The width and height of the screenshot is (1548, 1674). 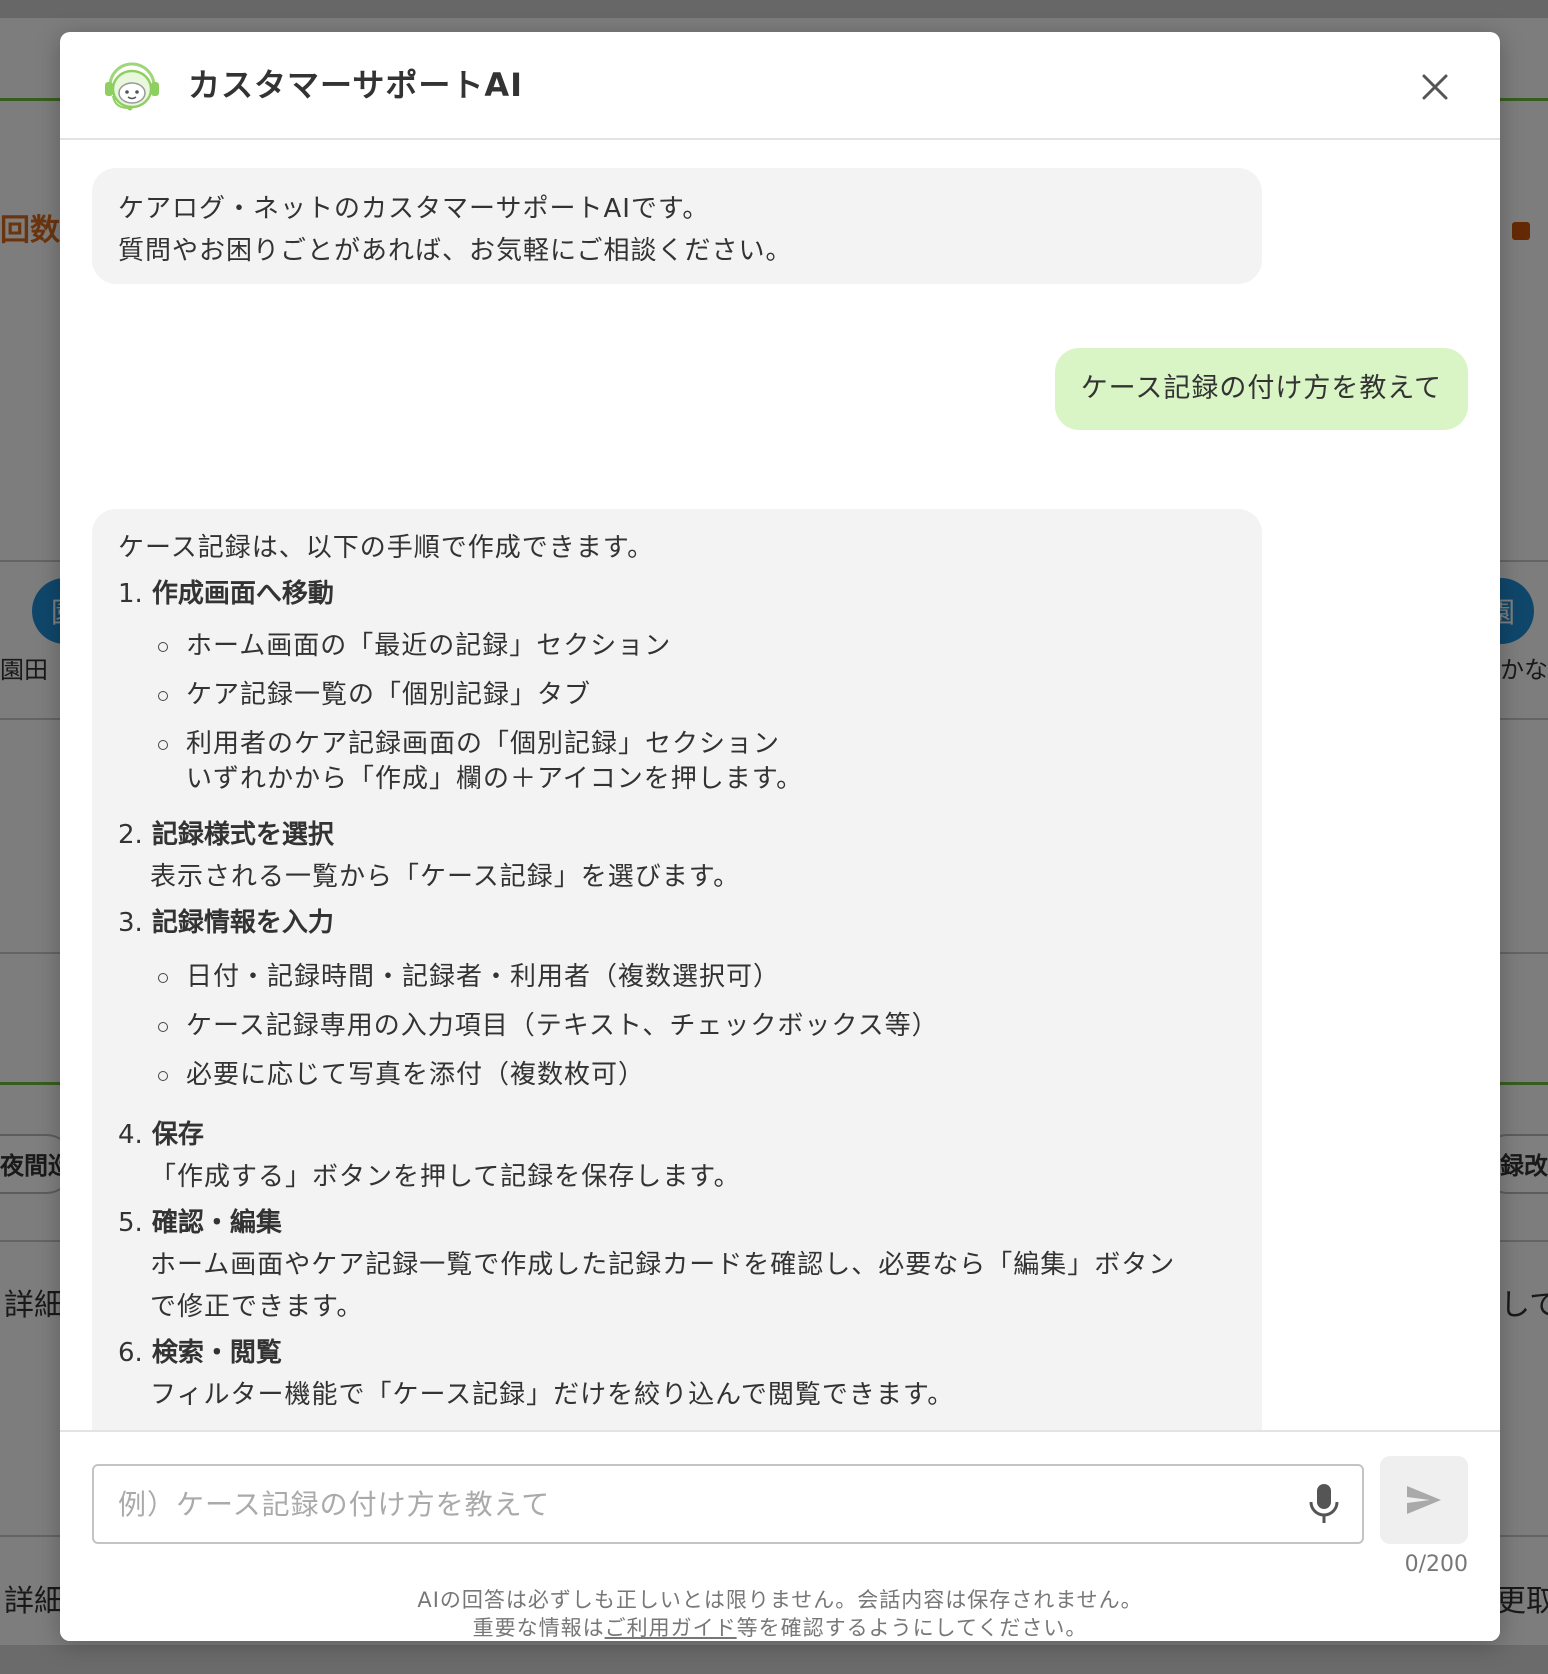 I want to click on close-button, so click(x=1435, y=87).